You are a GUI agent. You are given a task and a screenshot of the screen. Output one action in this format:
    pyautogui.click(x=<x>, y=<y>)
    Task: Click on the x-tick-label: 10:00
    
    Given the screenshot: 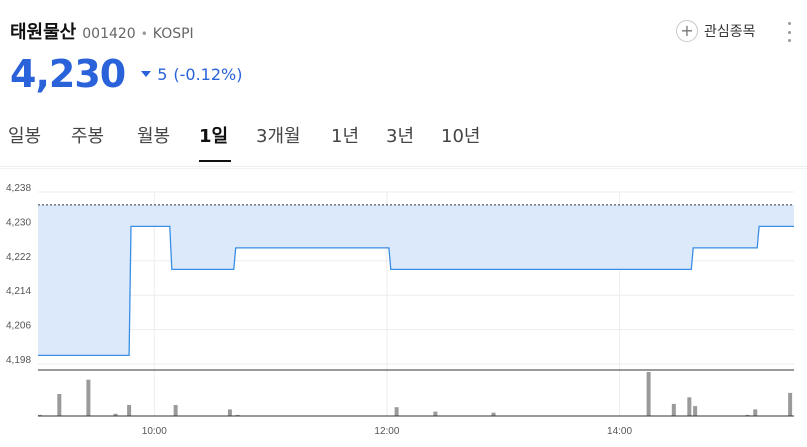 What is the action you would take?
    pyautogui.click(x=154, y=431)
    